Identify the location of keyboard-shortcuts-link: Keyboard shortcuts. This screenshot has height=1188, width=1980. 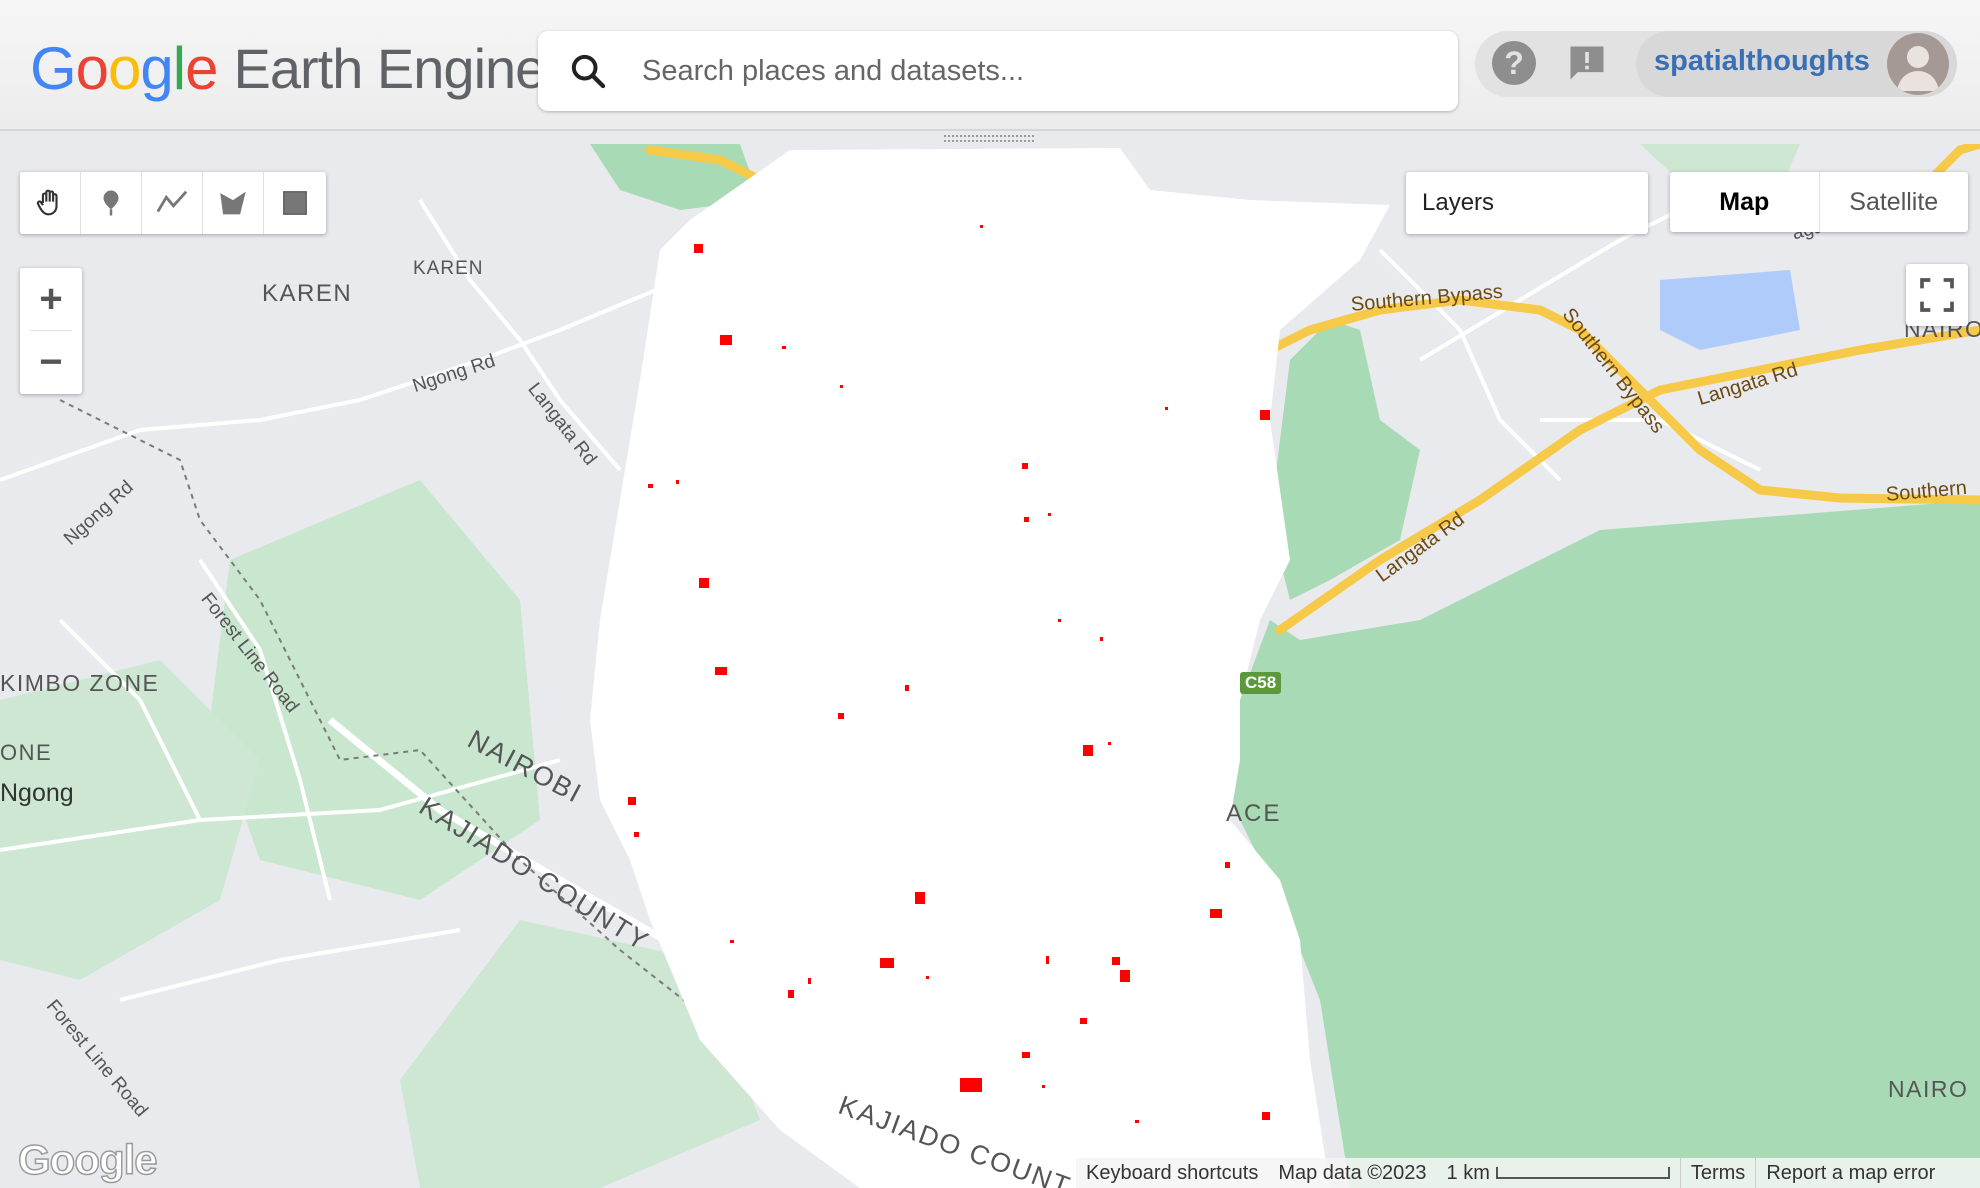
(1172, 1173).